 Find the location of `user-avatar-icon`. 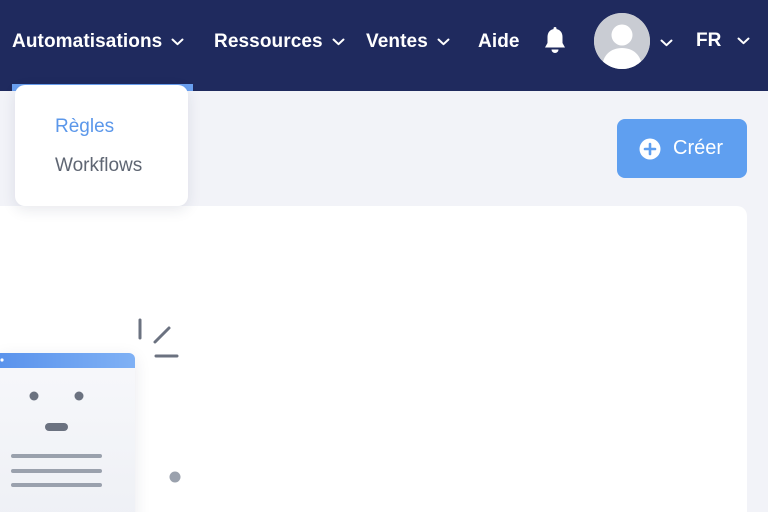

user-avatar-icon is located at coordinates (622, 41).